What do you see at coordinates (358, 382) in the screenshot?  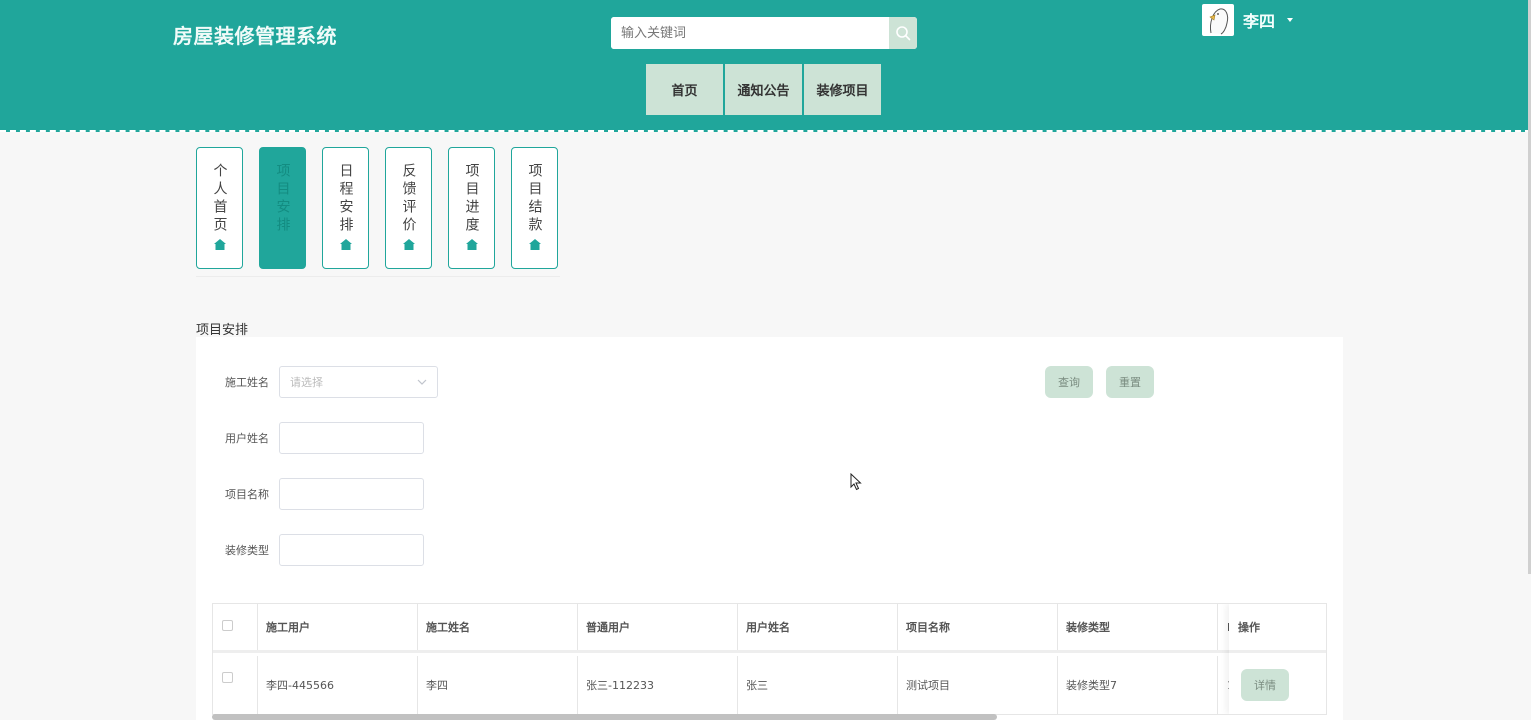 I see `worker-name-select: 请选择` at bounding box center [358, 382].